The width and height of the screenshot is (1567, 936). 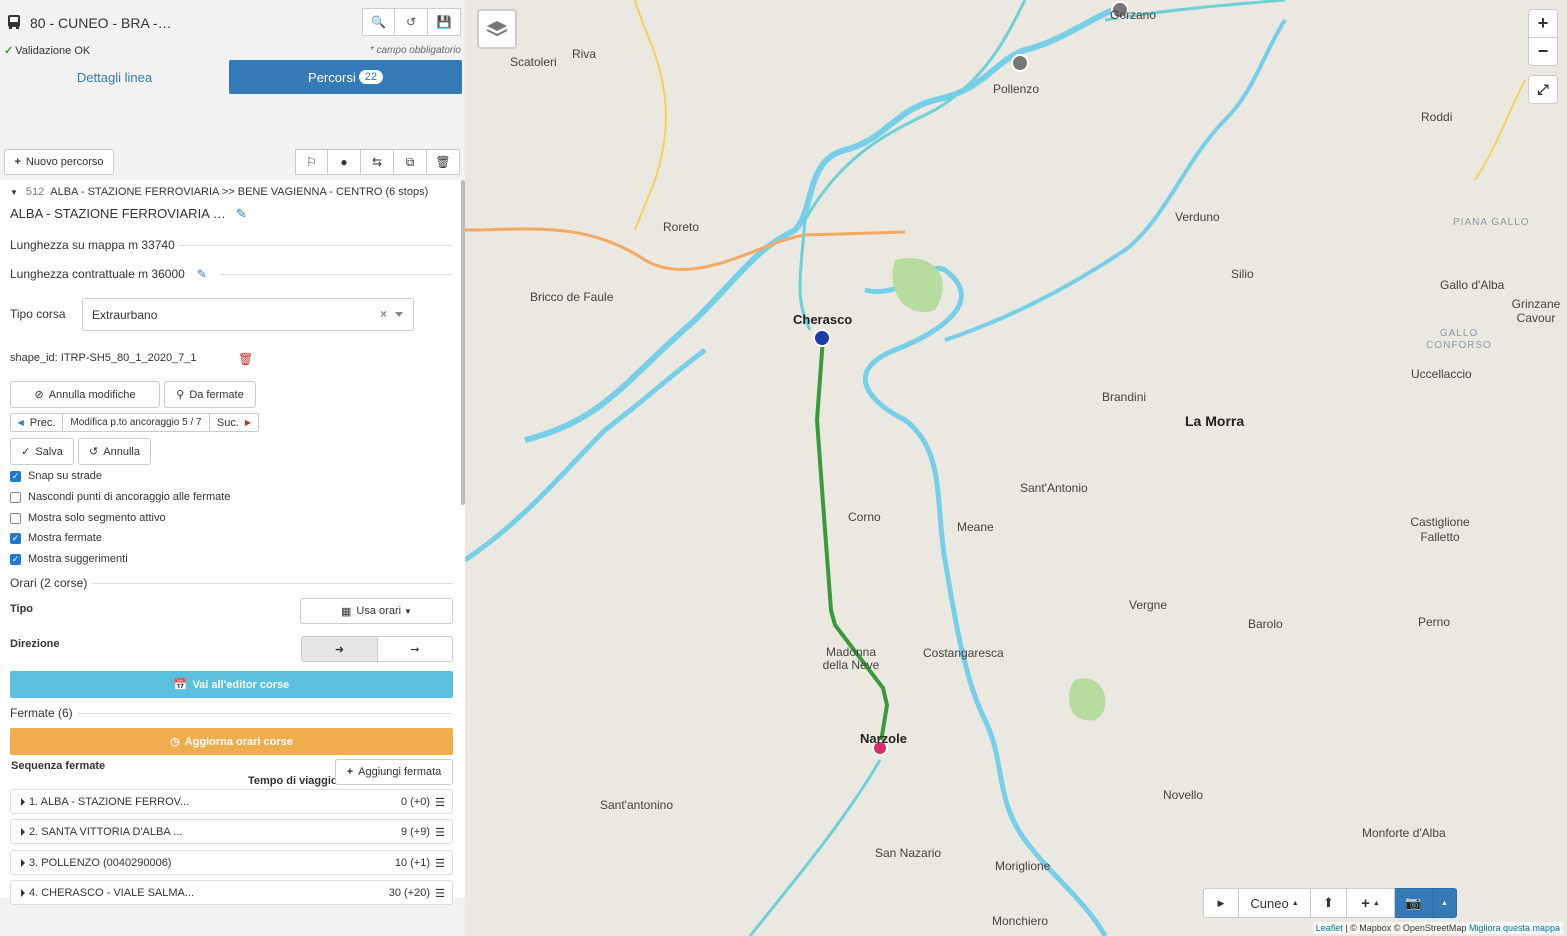 What do you see at coordinates (38, 314) in the screenshot?
I see `trip-type-label: Tipo corsa` at bounding box center [38, 314].